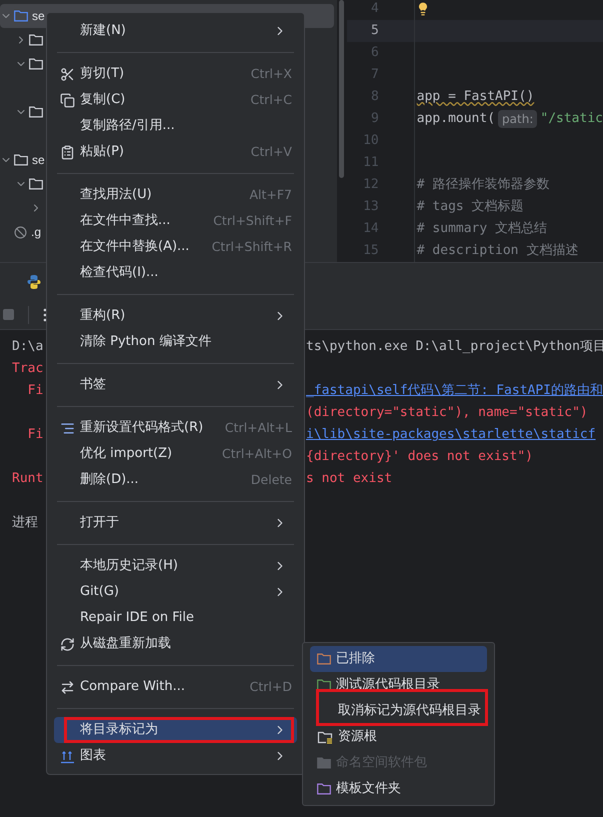  I want to click on parameter-hint: path:, so click(518, 119).